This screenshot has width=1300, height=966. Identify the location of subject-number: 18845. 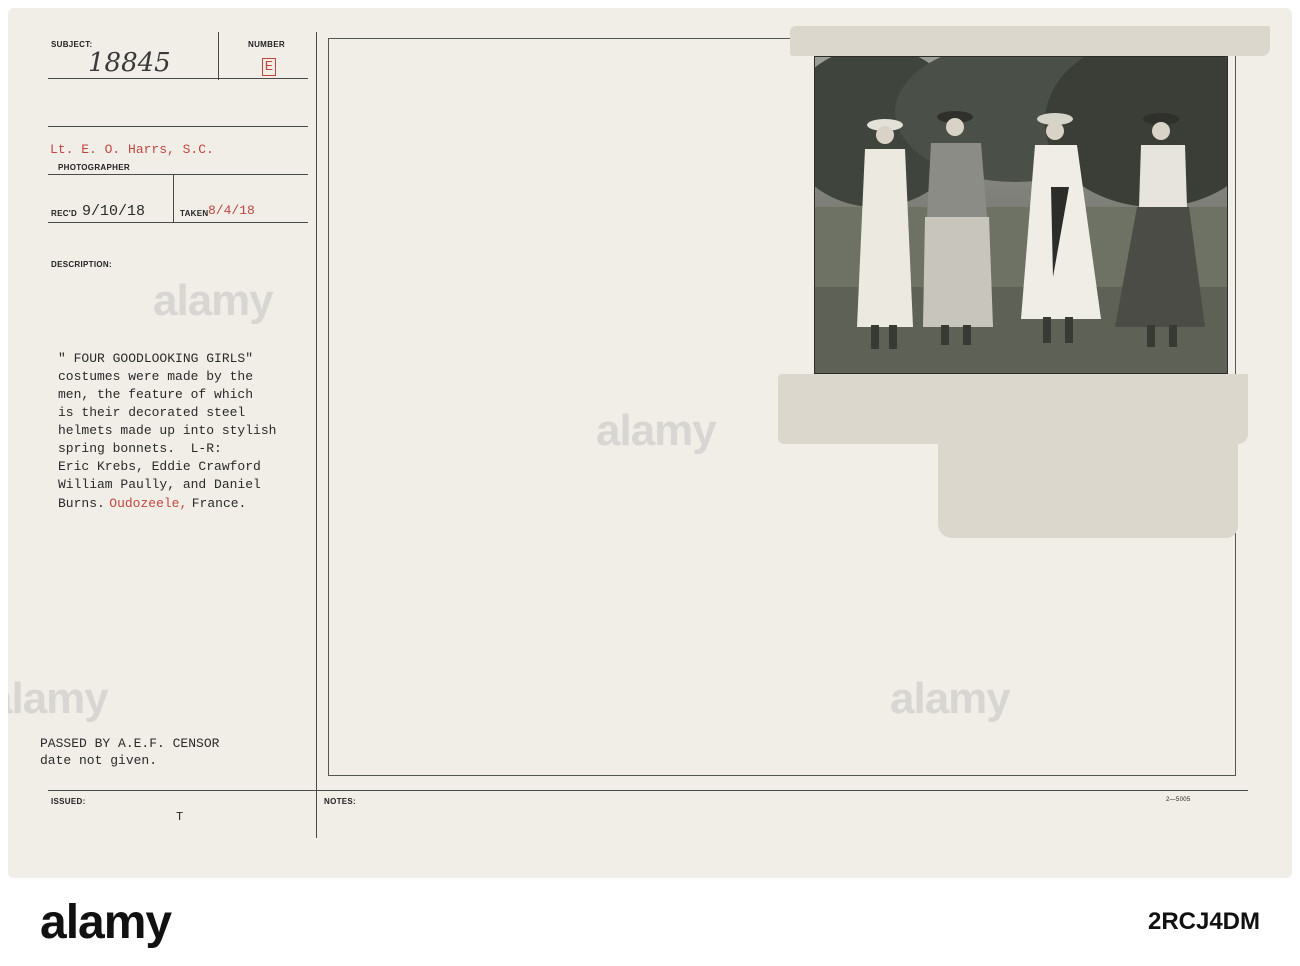
(129, 63).